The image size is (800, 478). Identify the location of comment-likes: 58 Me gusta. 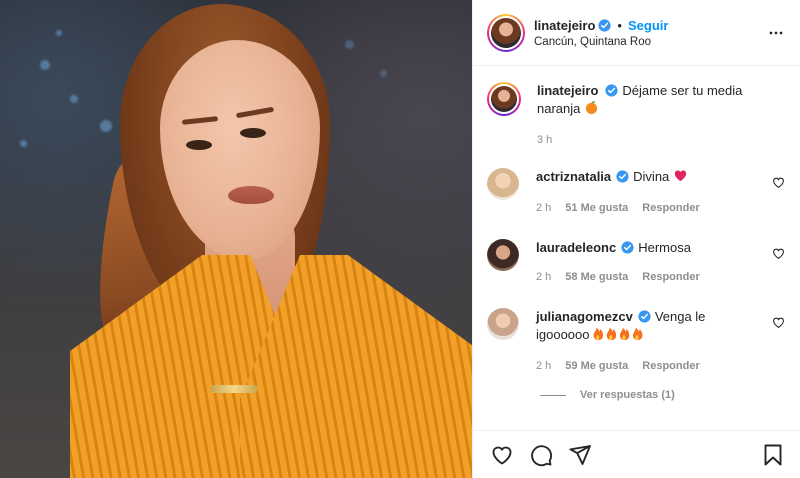
(596, 277).